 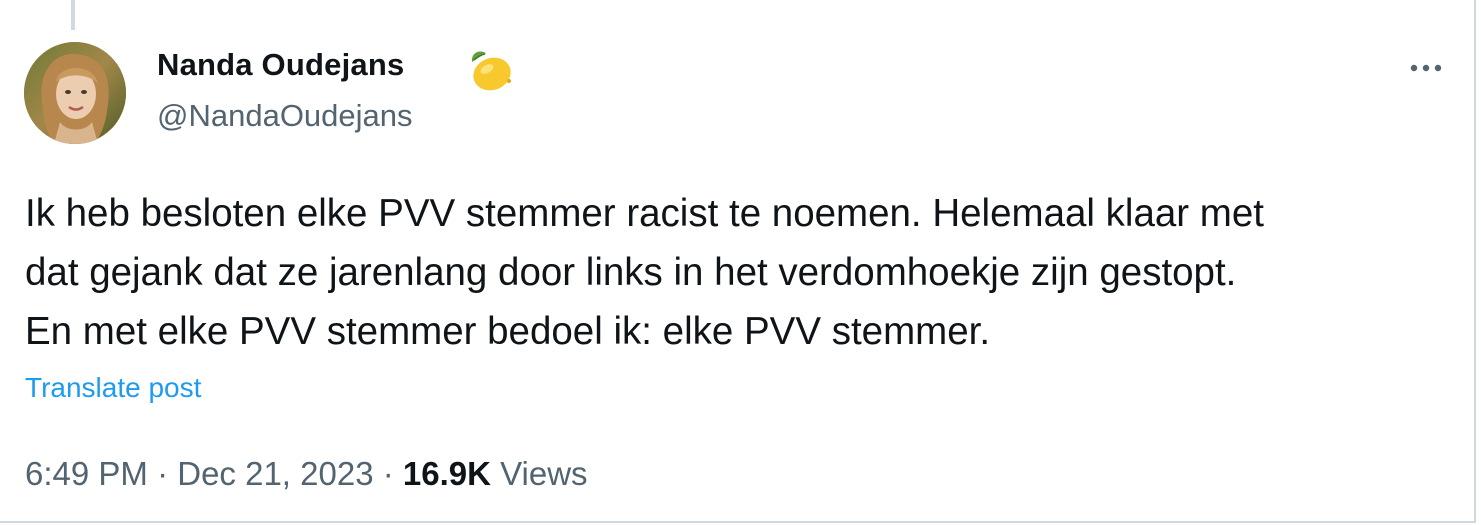 What do you see at coordinates (280, 65) in the screenshot?
I see `author-display-name: Nanda Oudejans` at bounding box center [280, 65].